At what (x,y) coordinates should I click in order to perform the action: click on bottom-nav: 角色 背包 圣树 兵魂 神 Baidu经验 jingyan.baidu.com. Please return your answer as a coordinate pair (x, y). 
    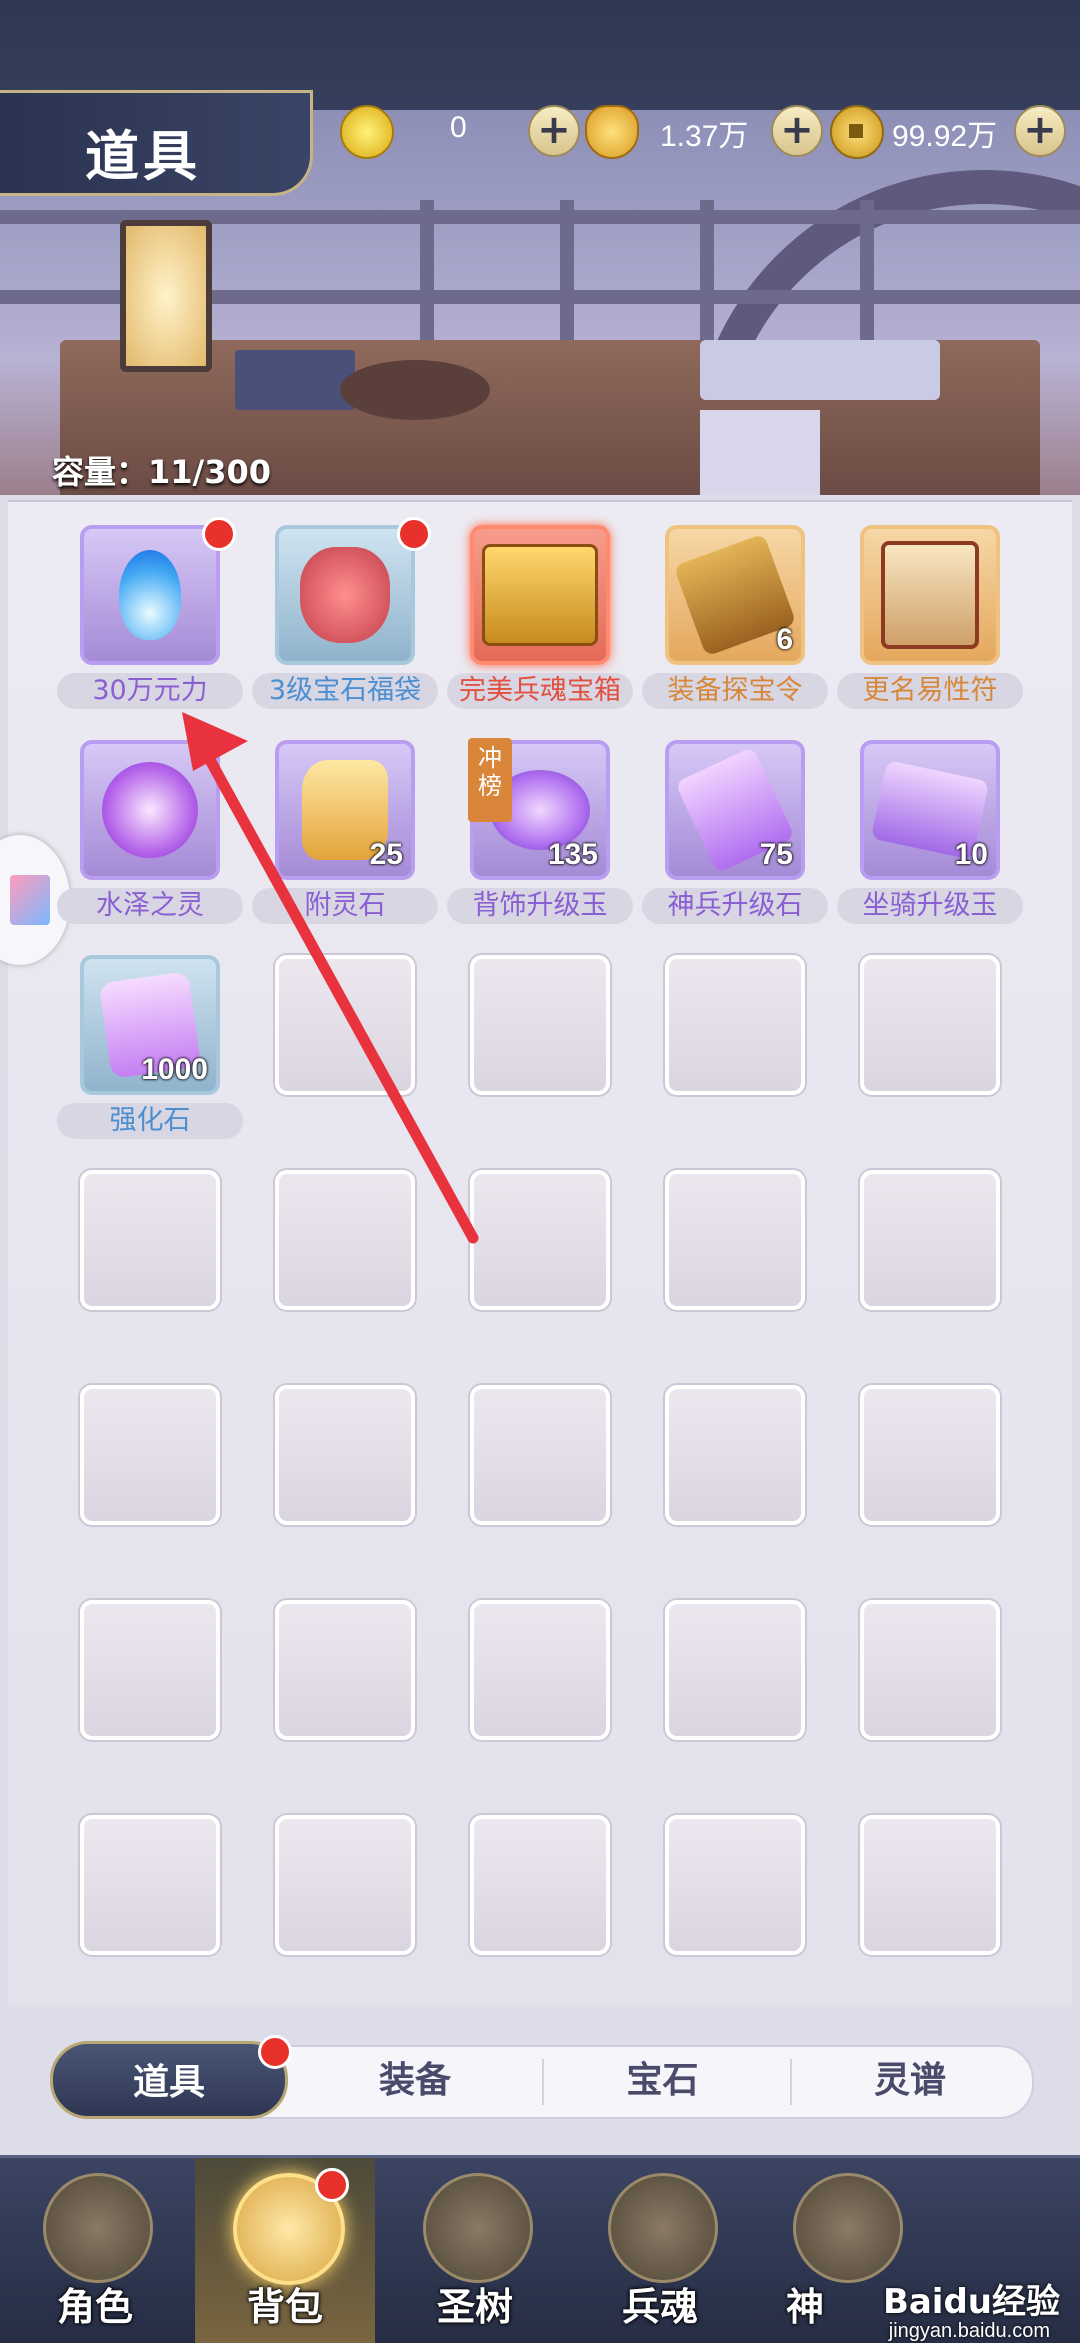
    Looking at the image, I should click on (540, 2249).